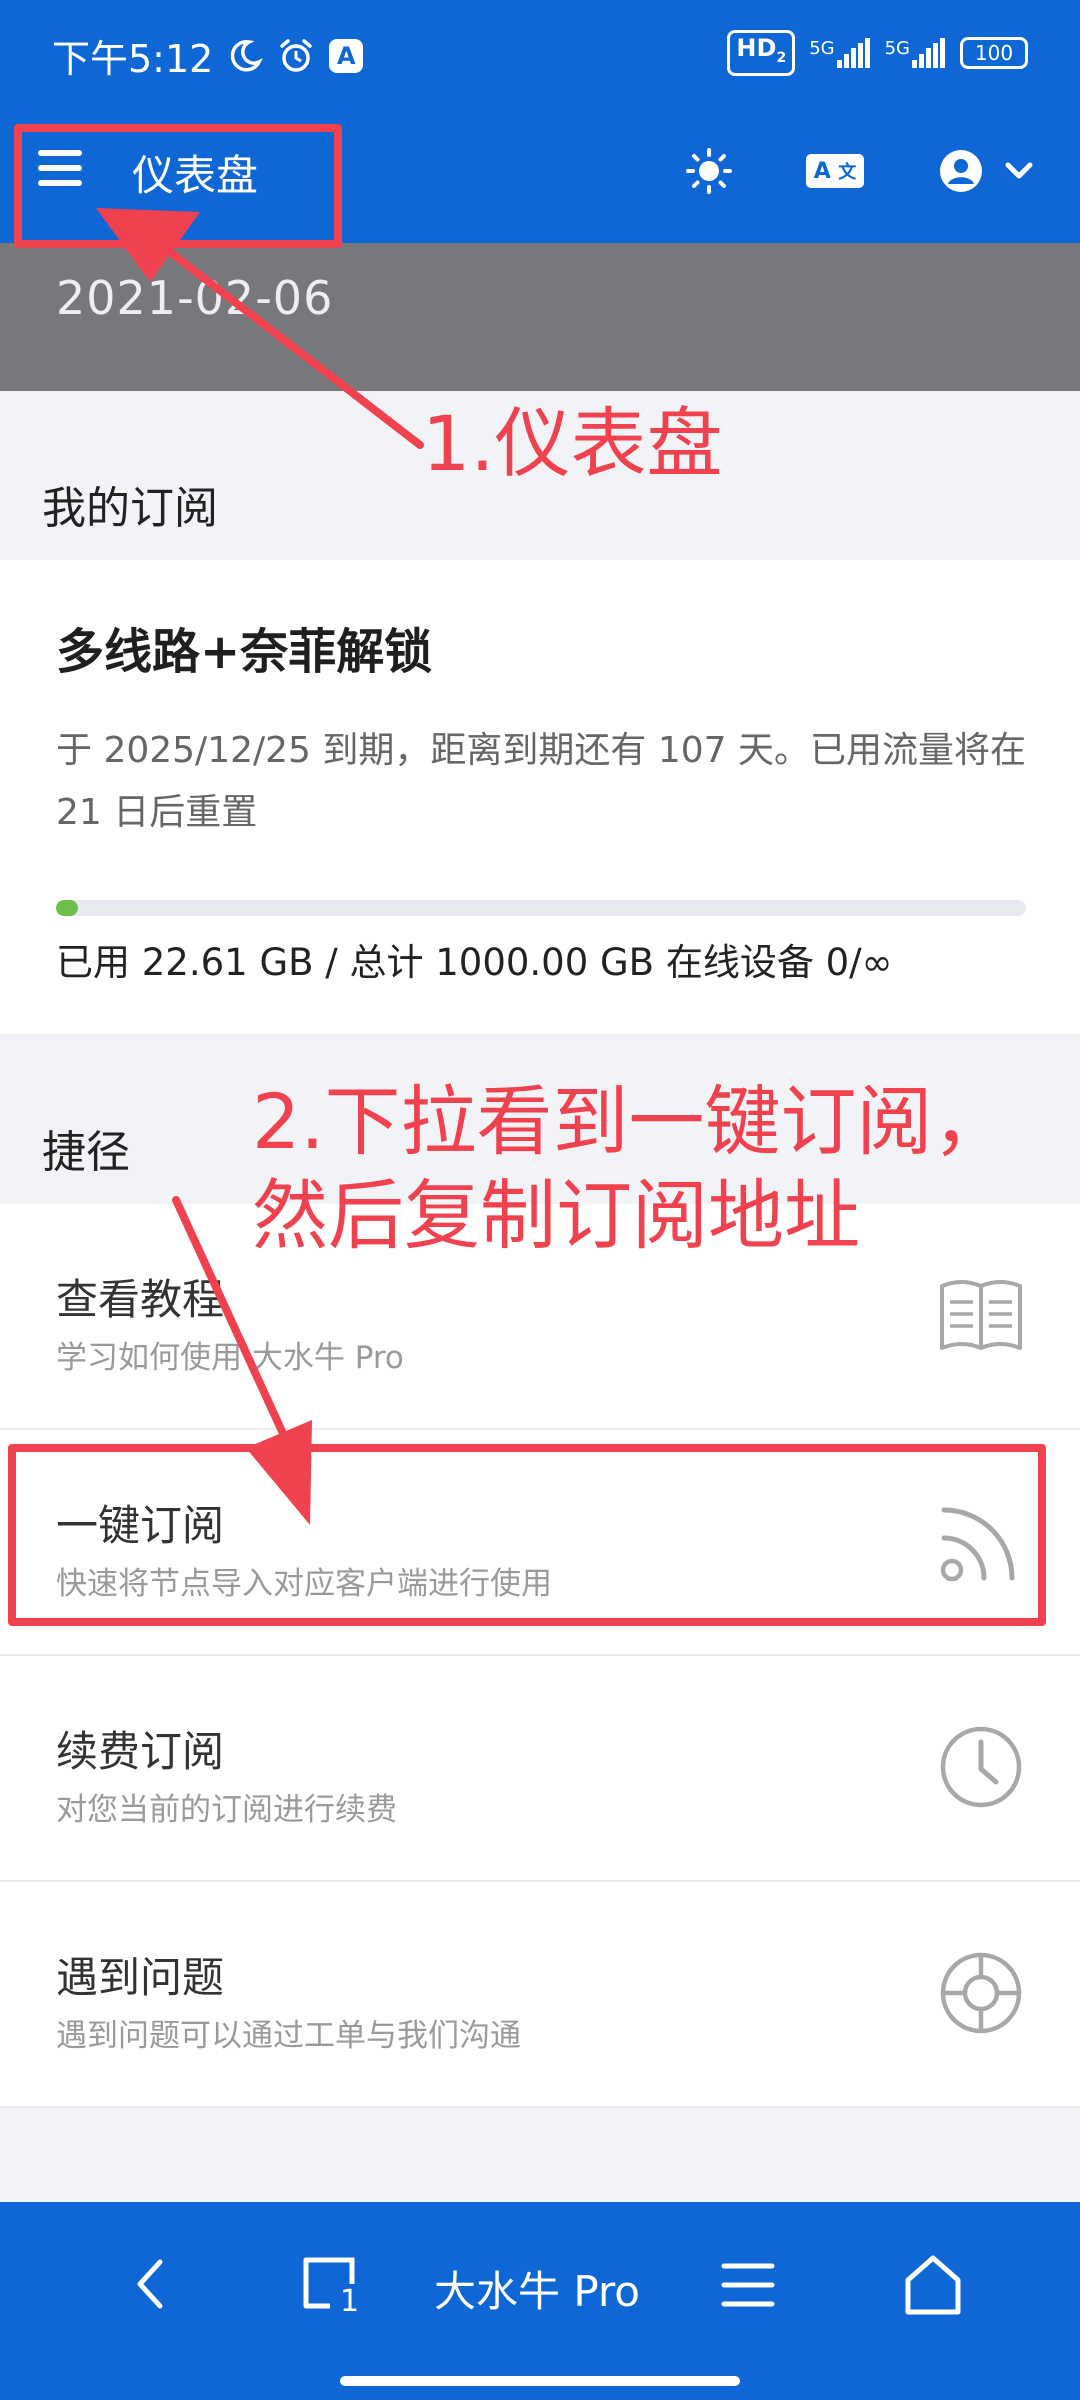  Describe the element at coordinates (630, 1121) in the screenshot. I see `annotation-step-2-line-1: 2.下拉看到一键订阅，` at that location.